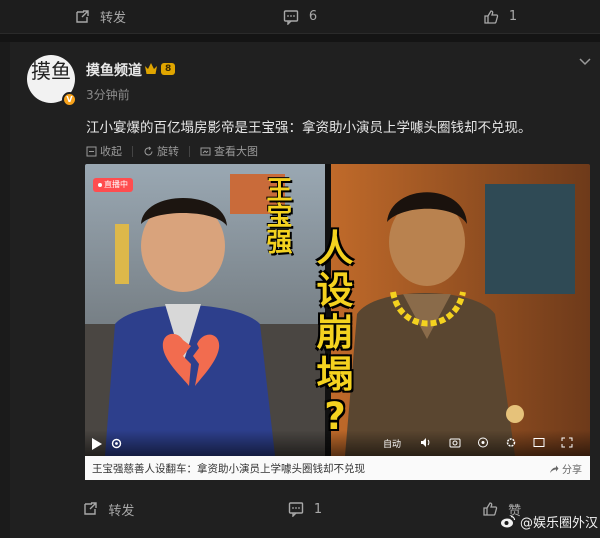 The height and width of the screenshot is (538, 600). Describe the element at coordinates (585, 62) in the screenshot. I see `chevron-down-icon` at that location.